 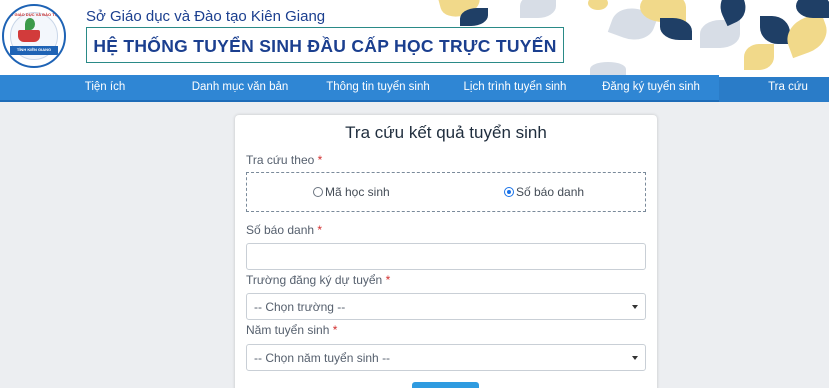 What do you see at coordinates (378, 87) in the screenshot?
I see `nav-item-thong-tin-tuyen-sinh: Thông tin tuyển sinh` at bounding box center [378, 87].